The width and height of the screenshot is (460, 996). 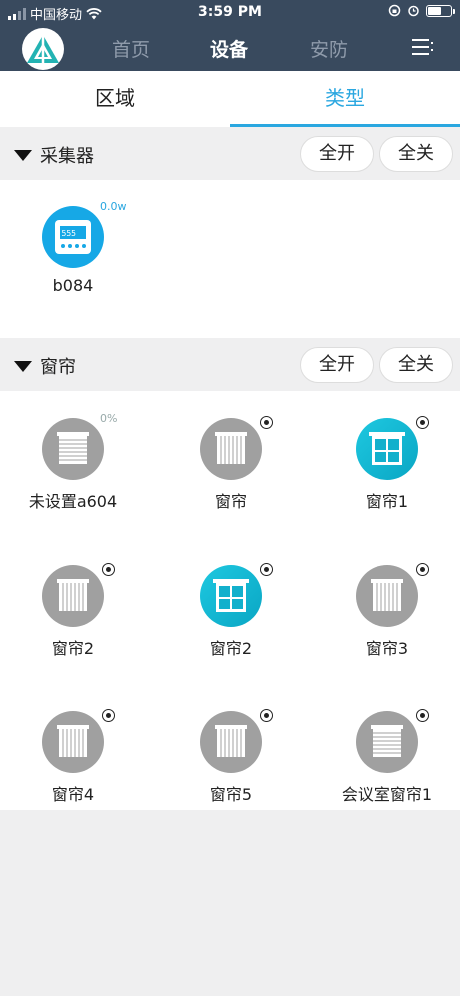 I want to click on view-switcher: 区域 类型, so click(x=230, y=99).